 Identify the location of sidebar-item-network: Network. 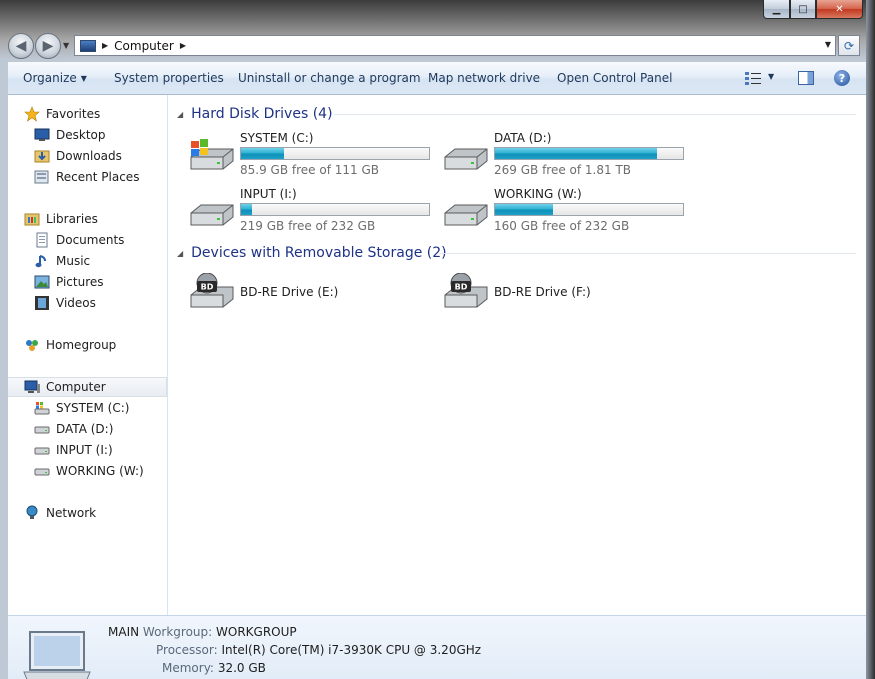
(60, 513).